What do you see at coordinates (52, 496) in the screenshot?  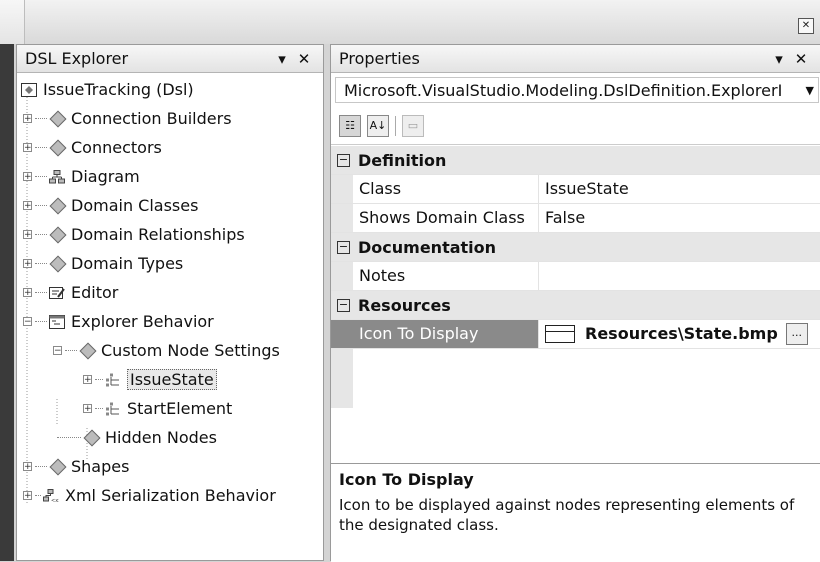 I see `xml-serialization-icon: <x>` at bounding box center [52, 496].